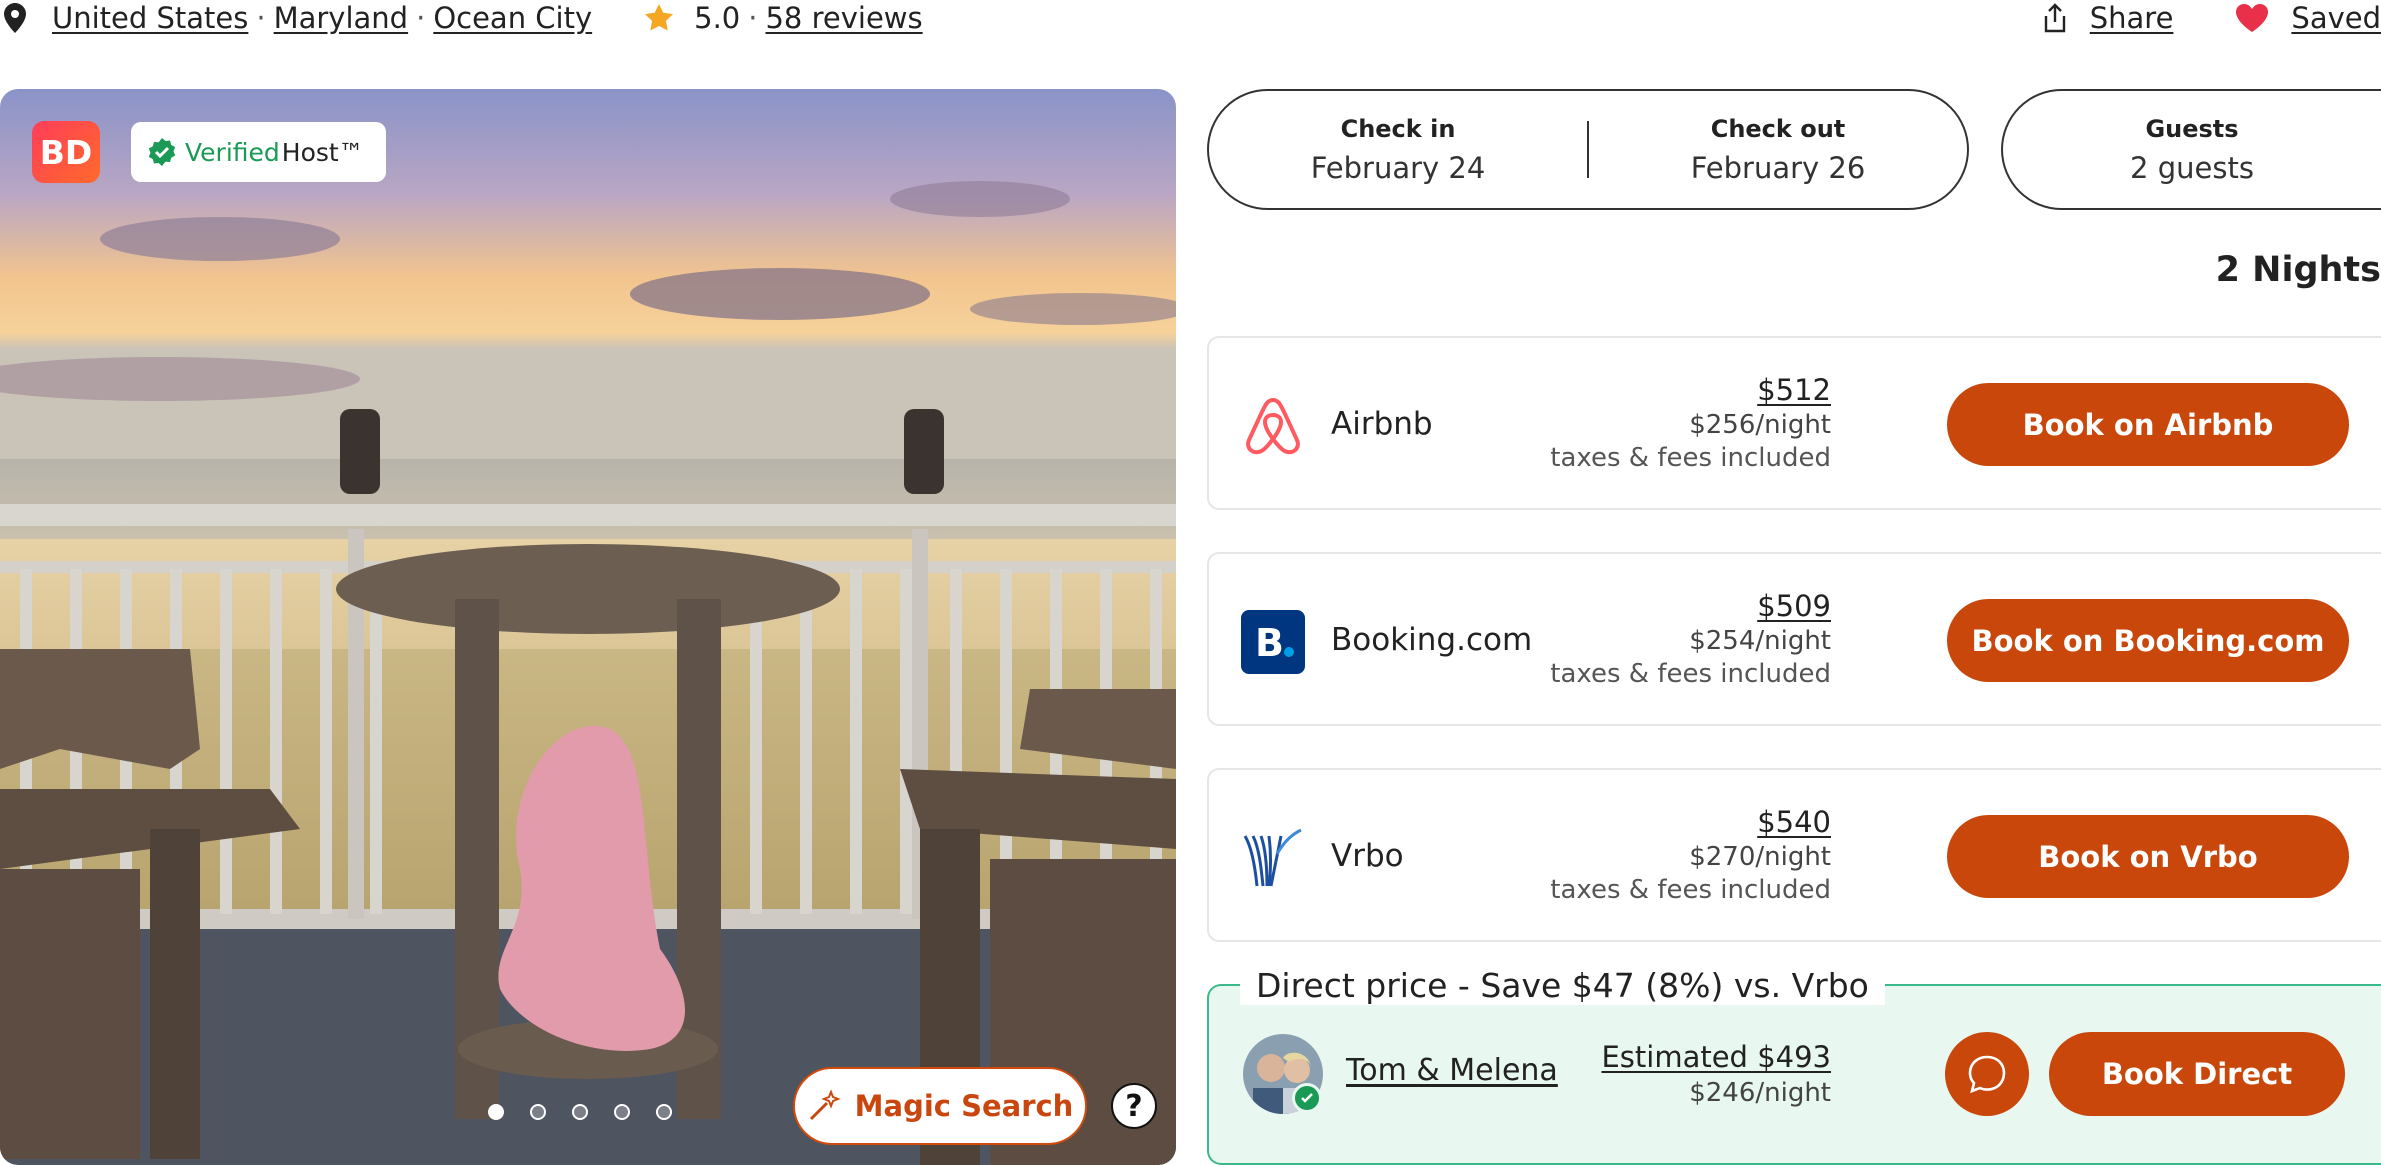 The width and height of the screenshot is (2381, 1165). What do you see at coordinates (2148, 424) in the screenshot?
I see `book-on-airbnb-button: Book on Airbnb` at bounding box center [2148, 424].